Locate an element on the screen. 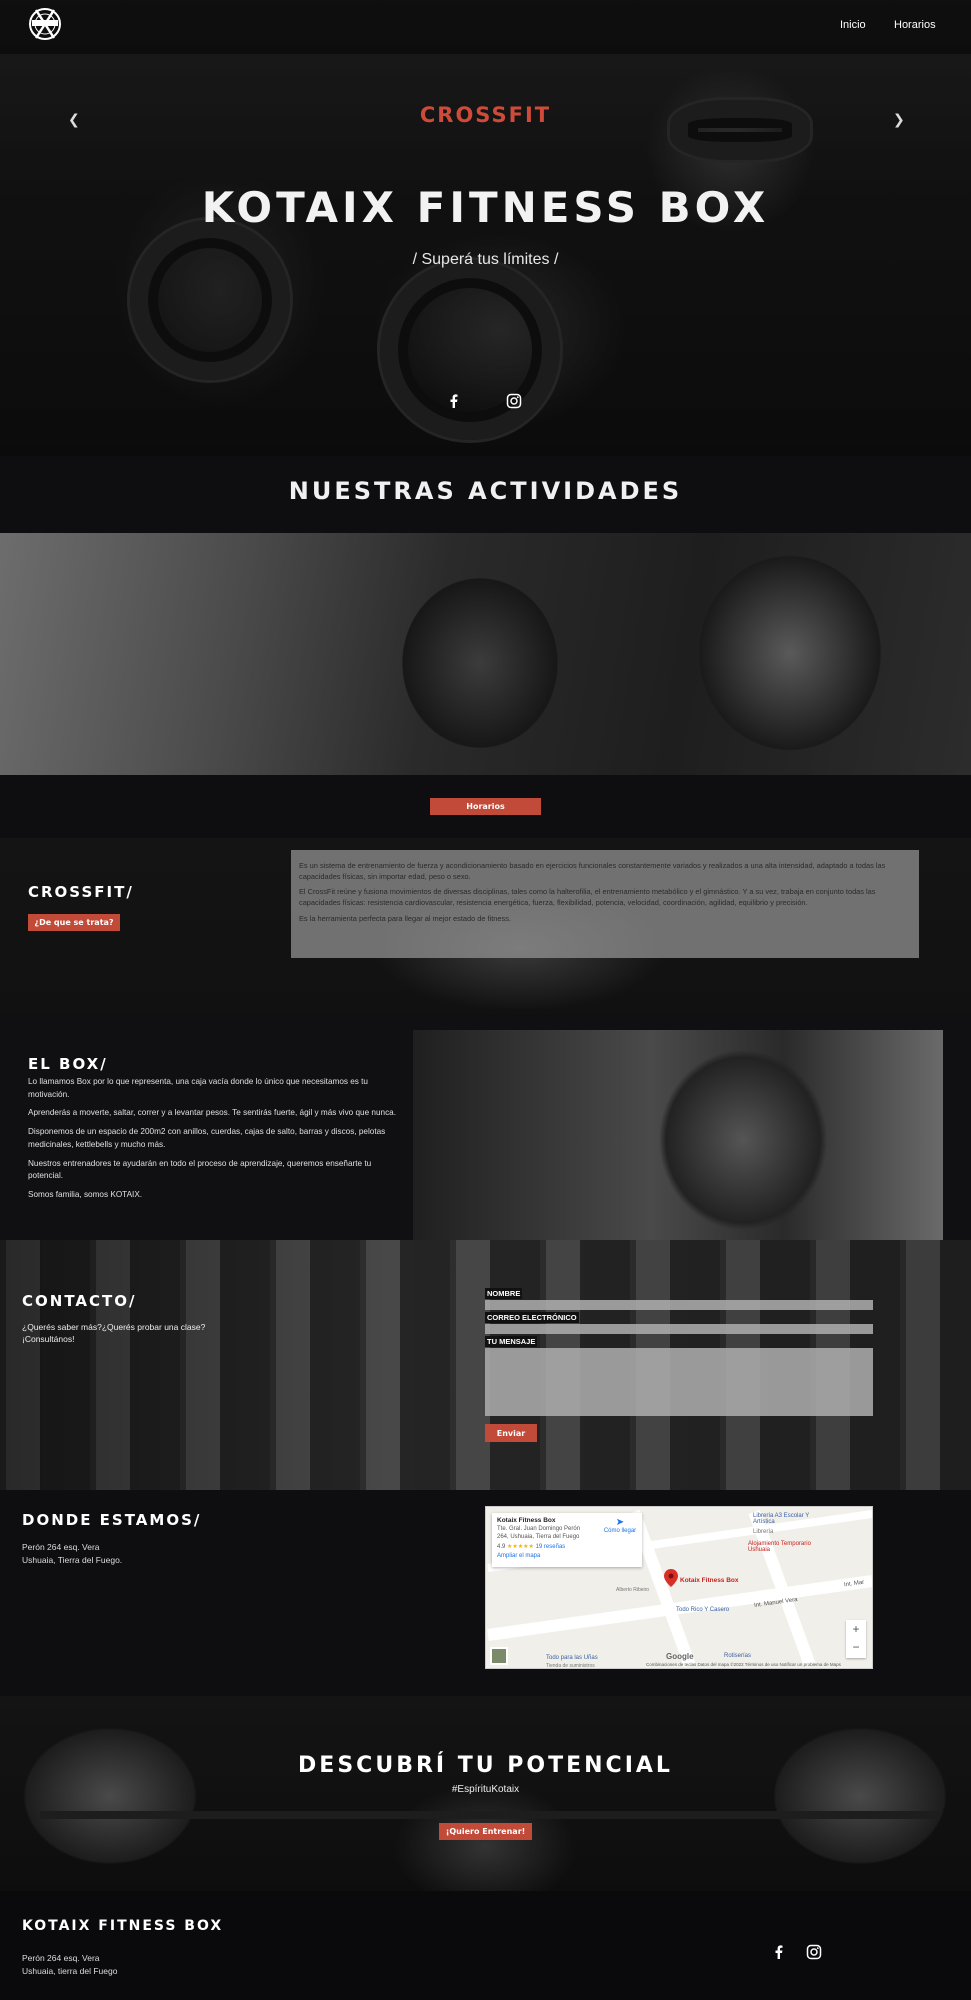 Image resolution: width=971 pixels, height=2000 pixels. hero-title: KOTAIX FITNESS BOX is located at coordinates (485, 207).